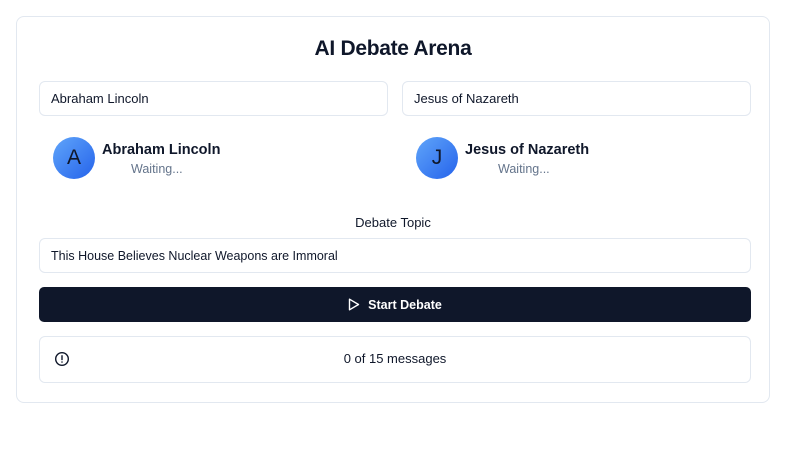  Describe the element at coordinates (393, 48) in the screenshot. I see `page-title: AI Debate Arena` at that location.